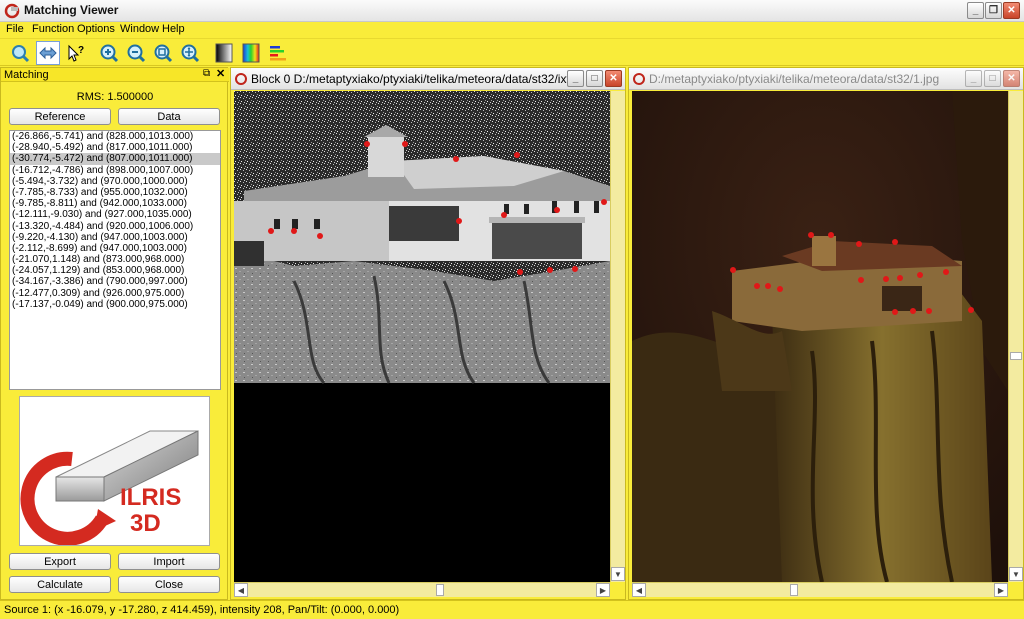 The image size is (1024, 619). What do you see at coordinates (145, 523) in the screenshot?
I see `logo-text-3d: 3D` at bounding box center [145, 523].